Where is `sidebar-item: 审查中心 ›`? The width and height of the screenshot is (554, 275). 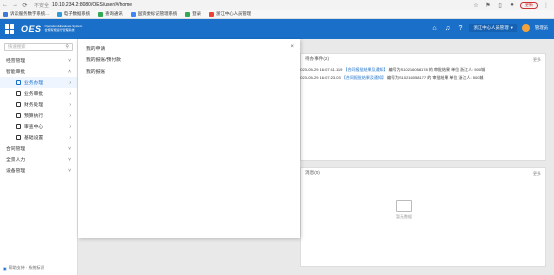
sidebar-item: 审查中心 › is located at coordinates (38, 126).